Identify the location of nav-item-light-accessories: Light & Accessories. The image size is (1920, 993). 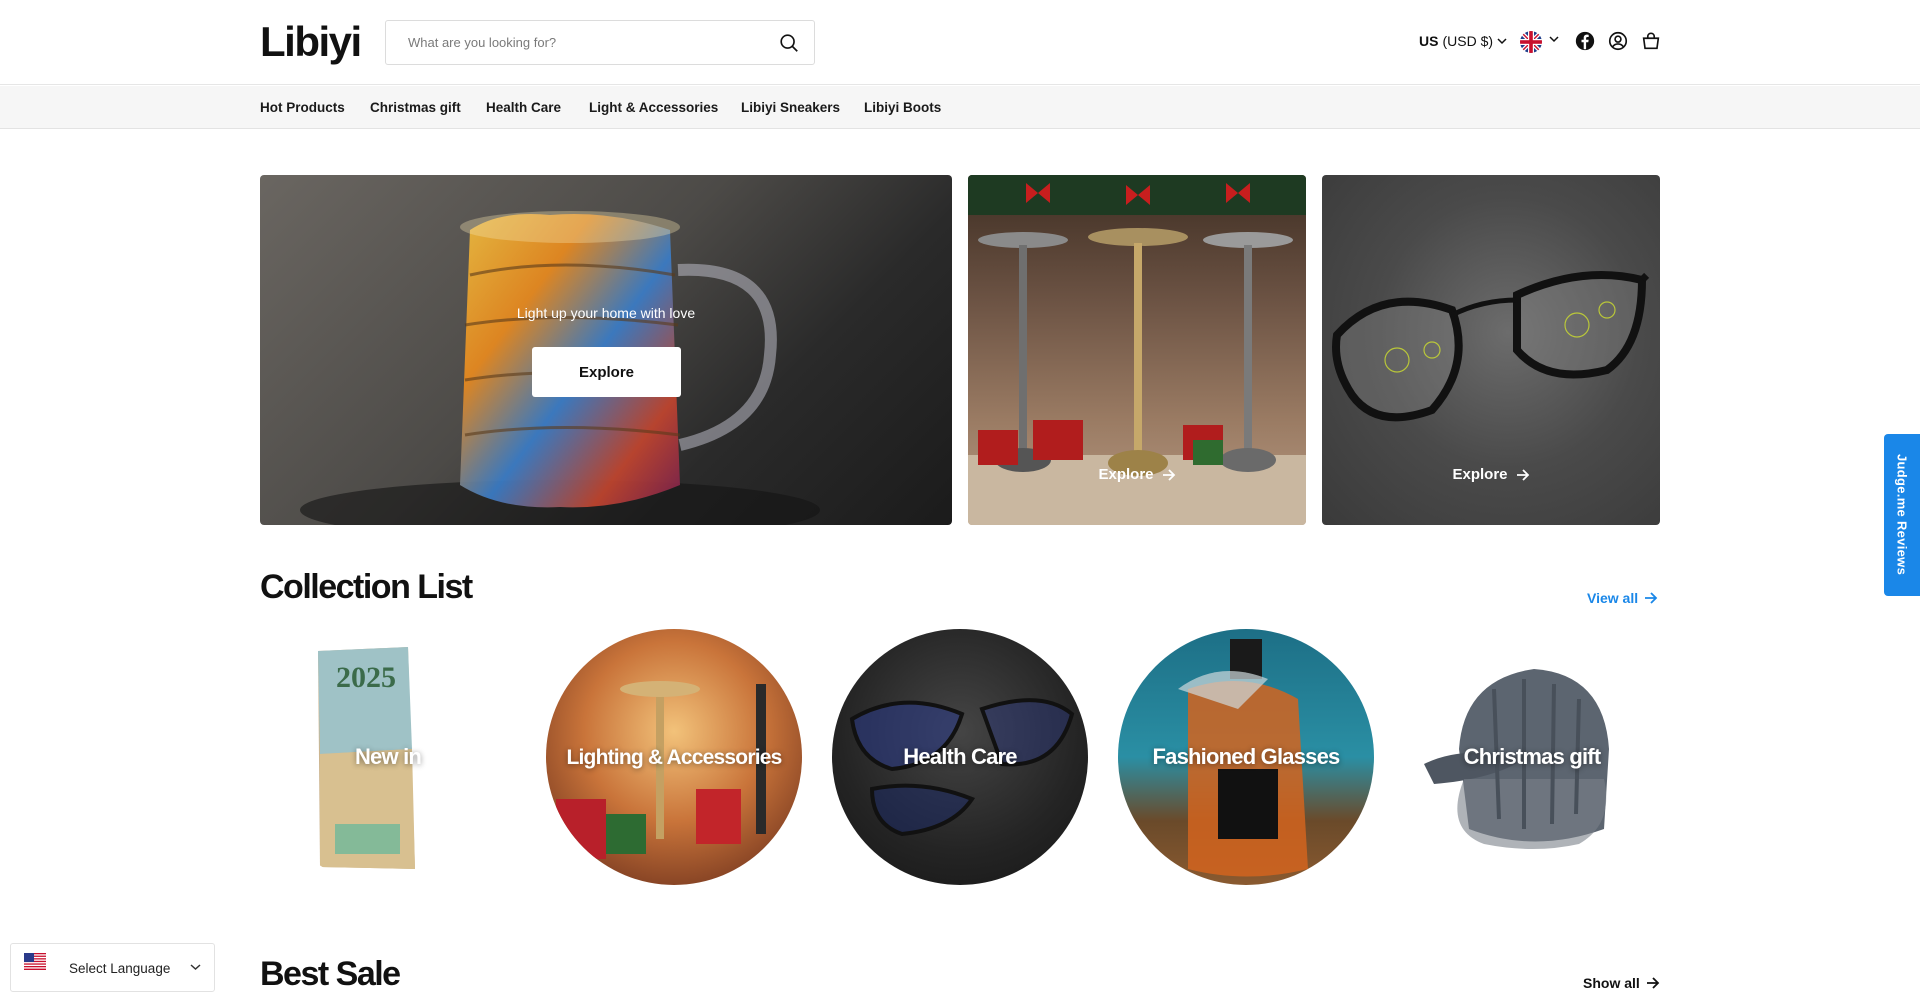
(653, 107).